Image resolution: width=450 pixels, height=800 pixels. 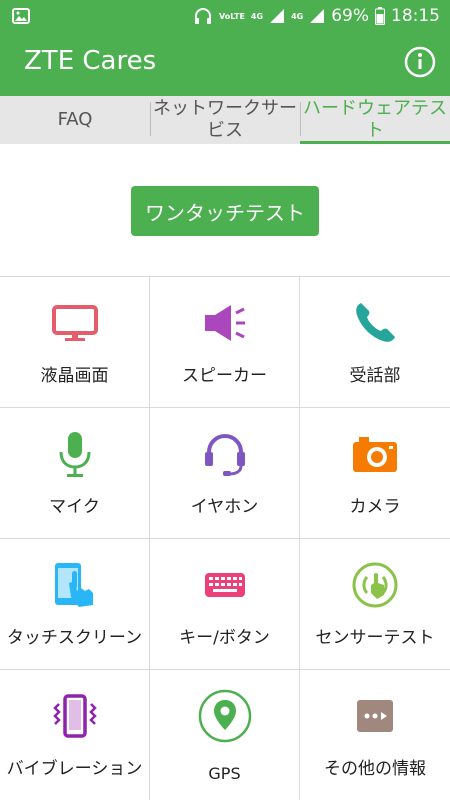 I want to click on tab-hardware-test: ハードウェアテスト, so click(x=375, y=120).